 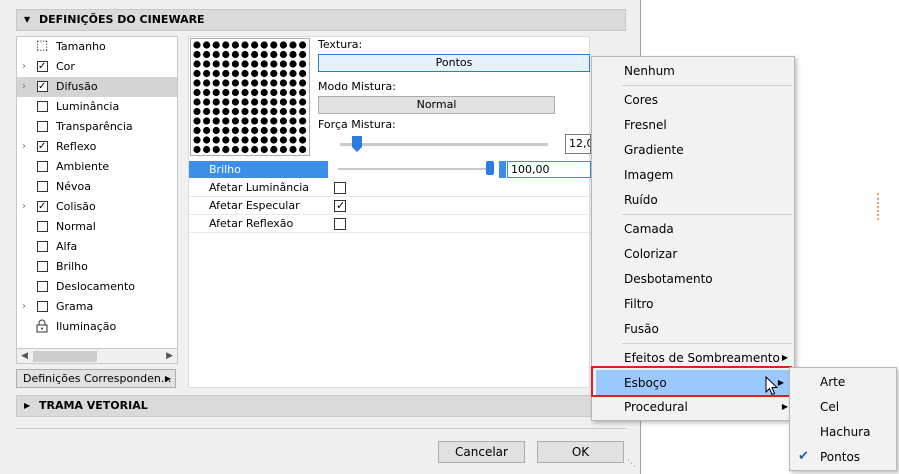 I want to click on tree-item-iluminacao: Iluminação, so click(x=97, y=327).